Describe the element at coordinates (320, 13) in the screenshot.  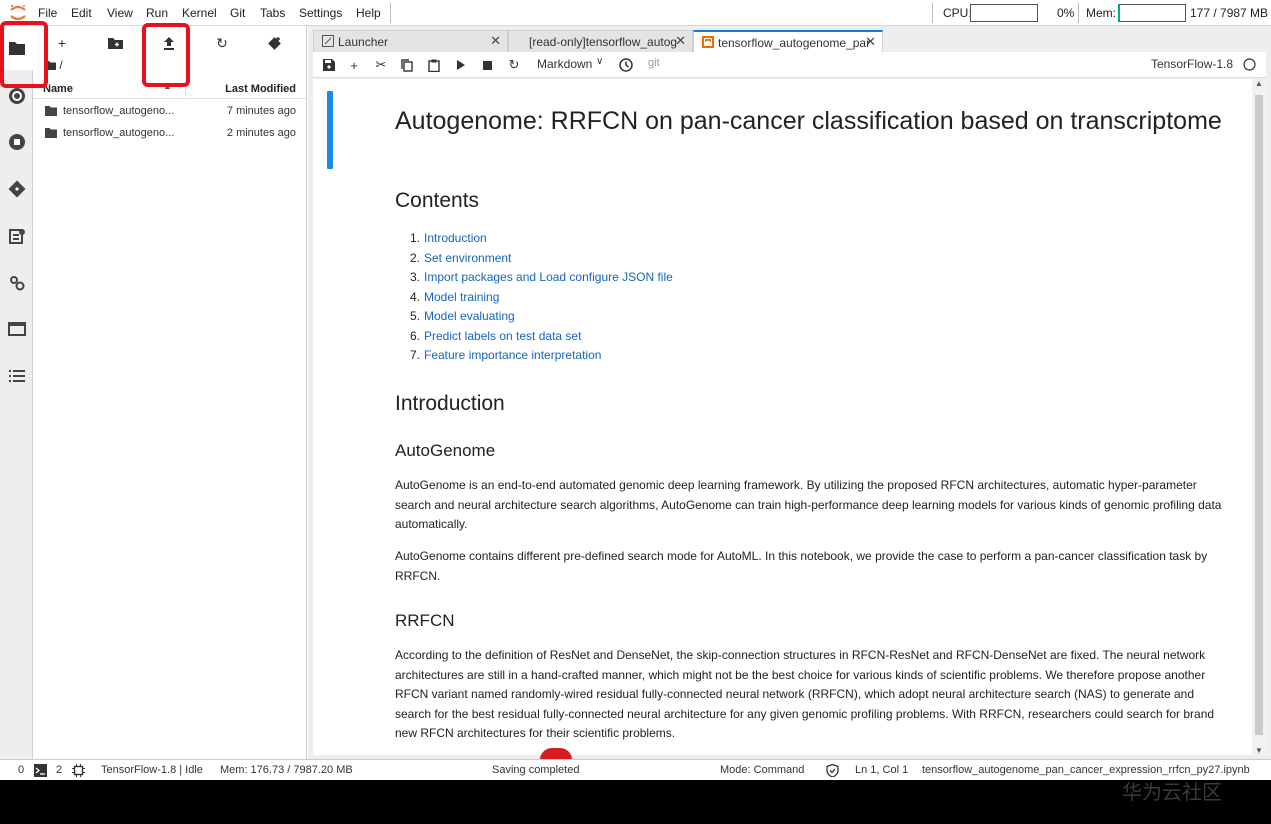
I see `menu-settings: Settings` at that location.